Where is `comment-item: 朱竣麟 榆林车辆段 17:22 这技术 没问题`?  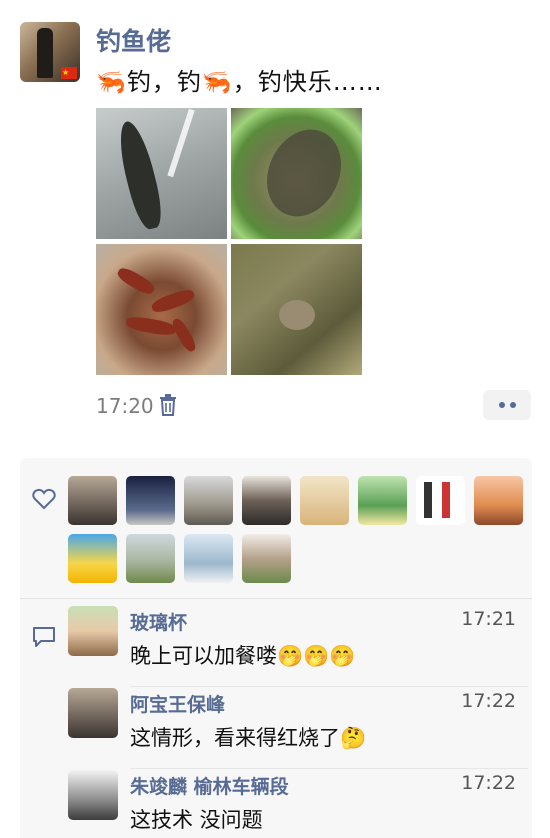 comment-item: 朱竣麟 榆林车辆段 17:22 这技术 没问题 is located at coordinates (298, 804).